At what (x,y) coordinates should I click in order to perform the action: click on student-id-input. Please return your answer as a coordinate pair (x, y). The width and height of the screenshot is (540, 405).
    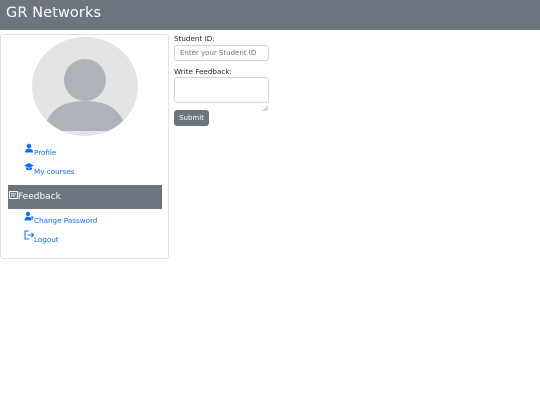
    Looking at the image, I should click on (221, 53).